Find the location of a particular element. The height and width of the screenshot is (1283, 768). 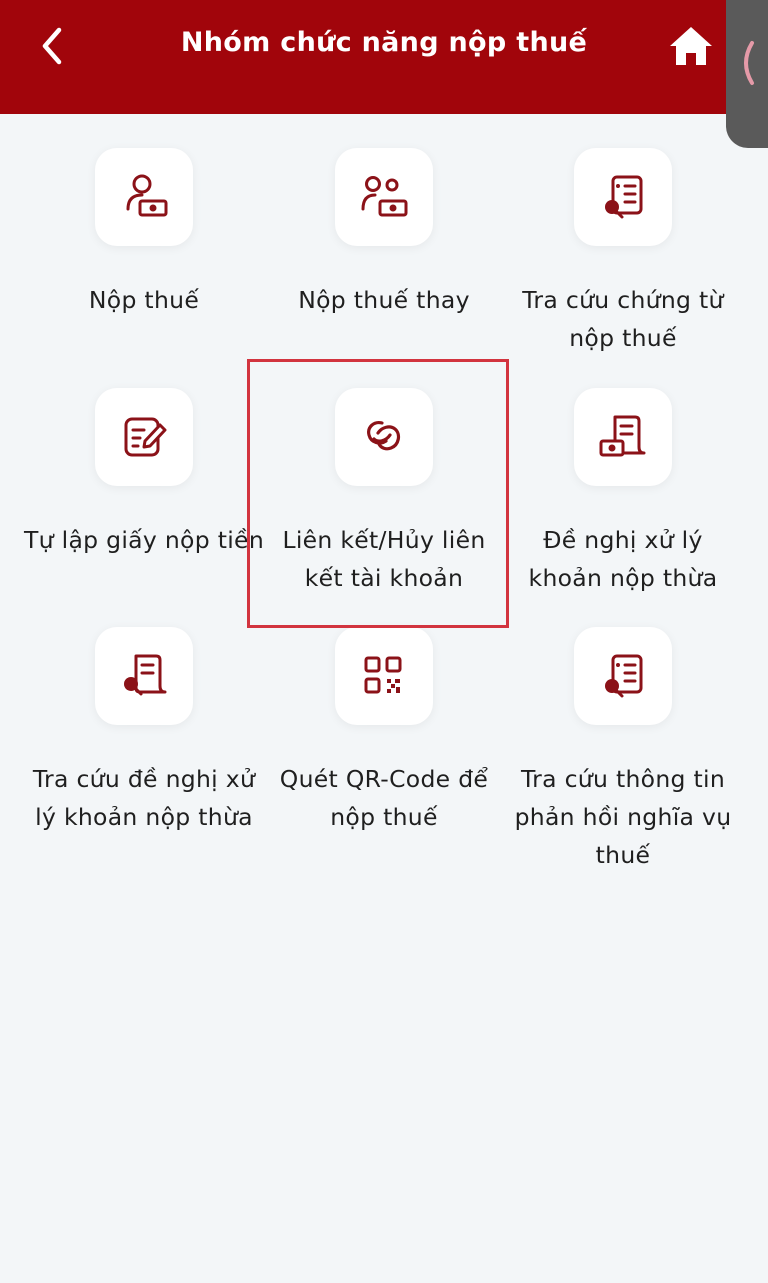

receipt-search-icon is located at coordinates (145, 675).